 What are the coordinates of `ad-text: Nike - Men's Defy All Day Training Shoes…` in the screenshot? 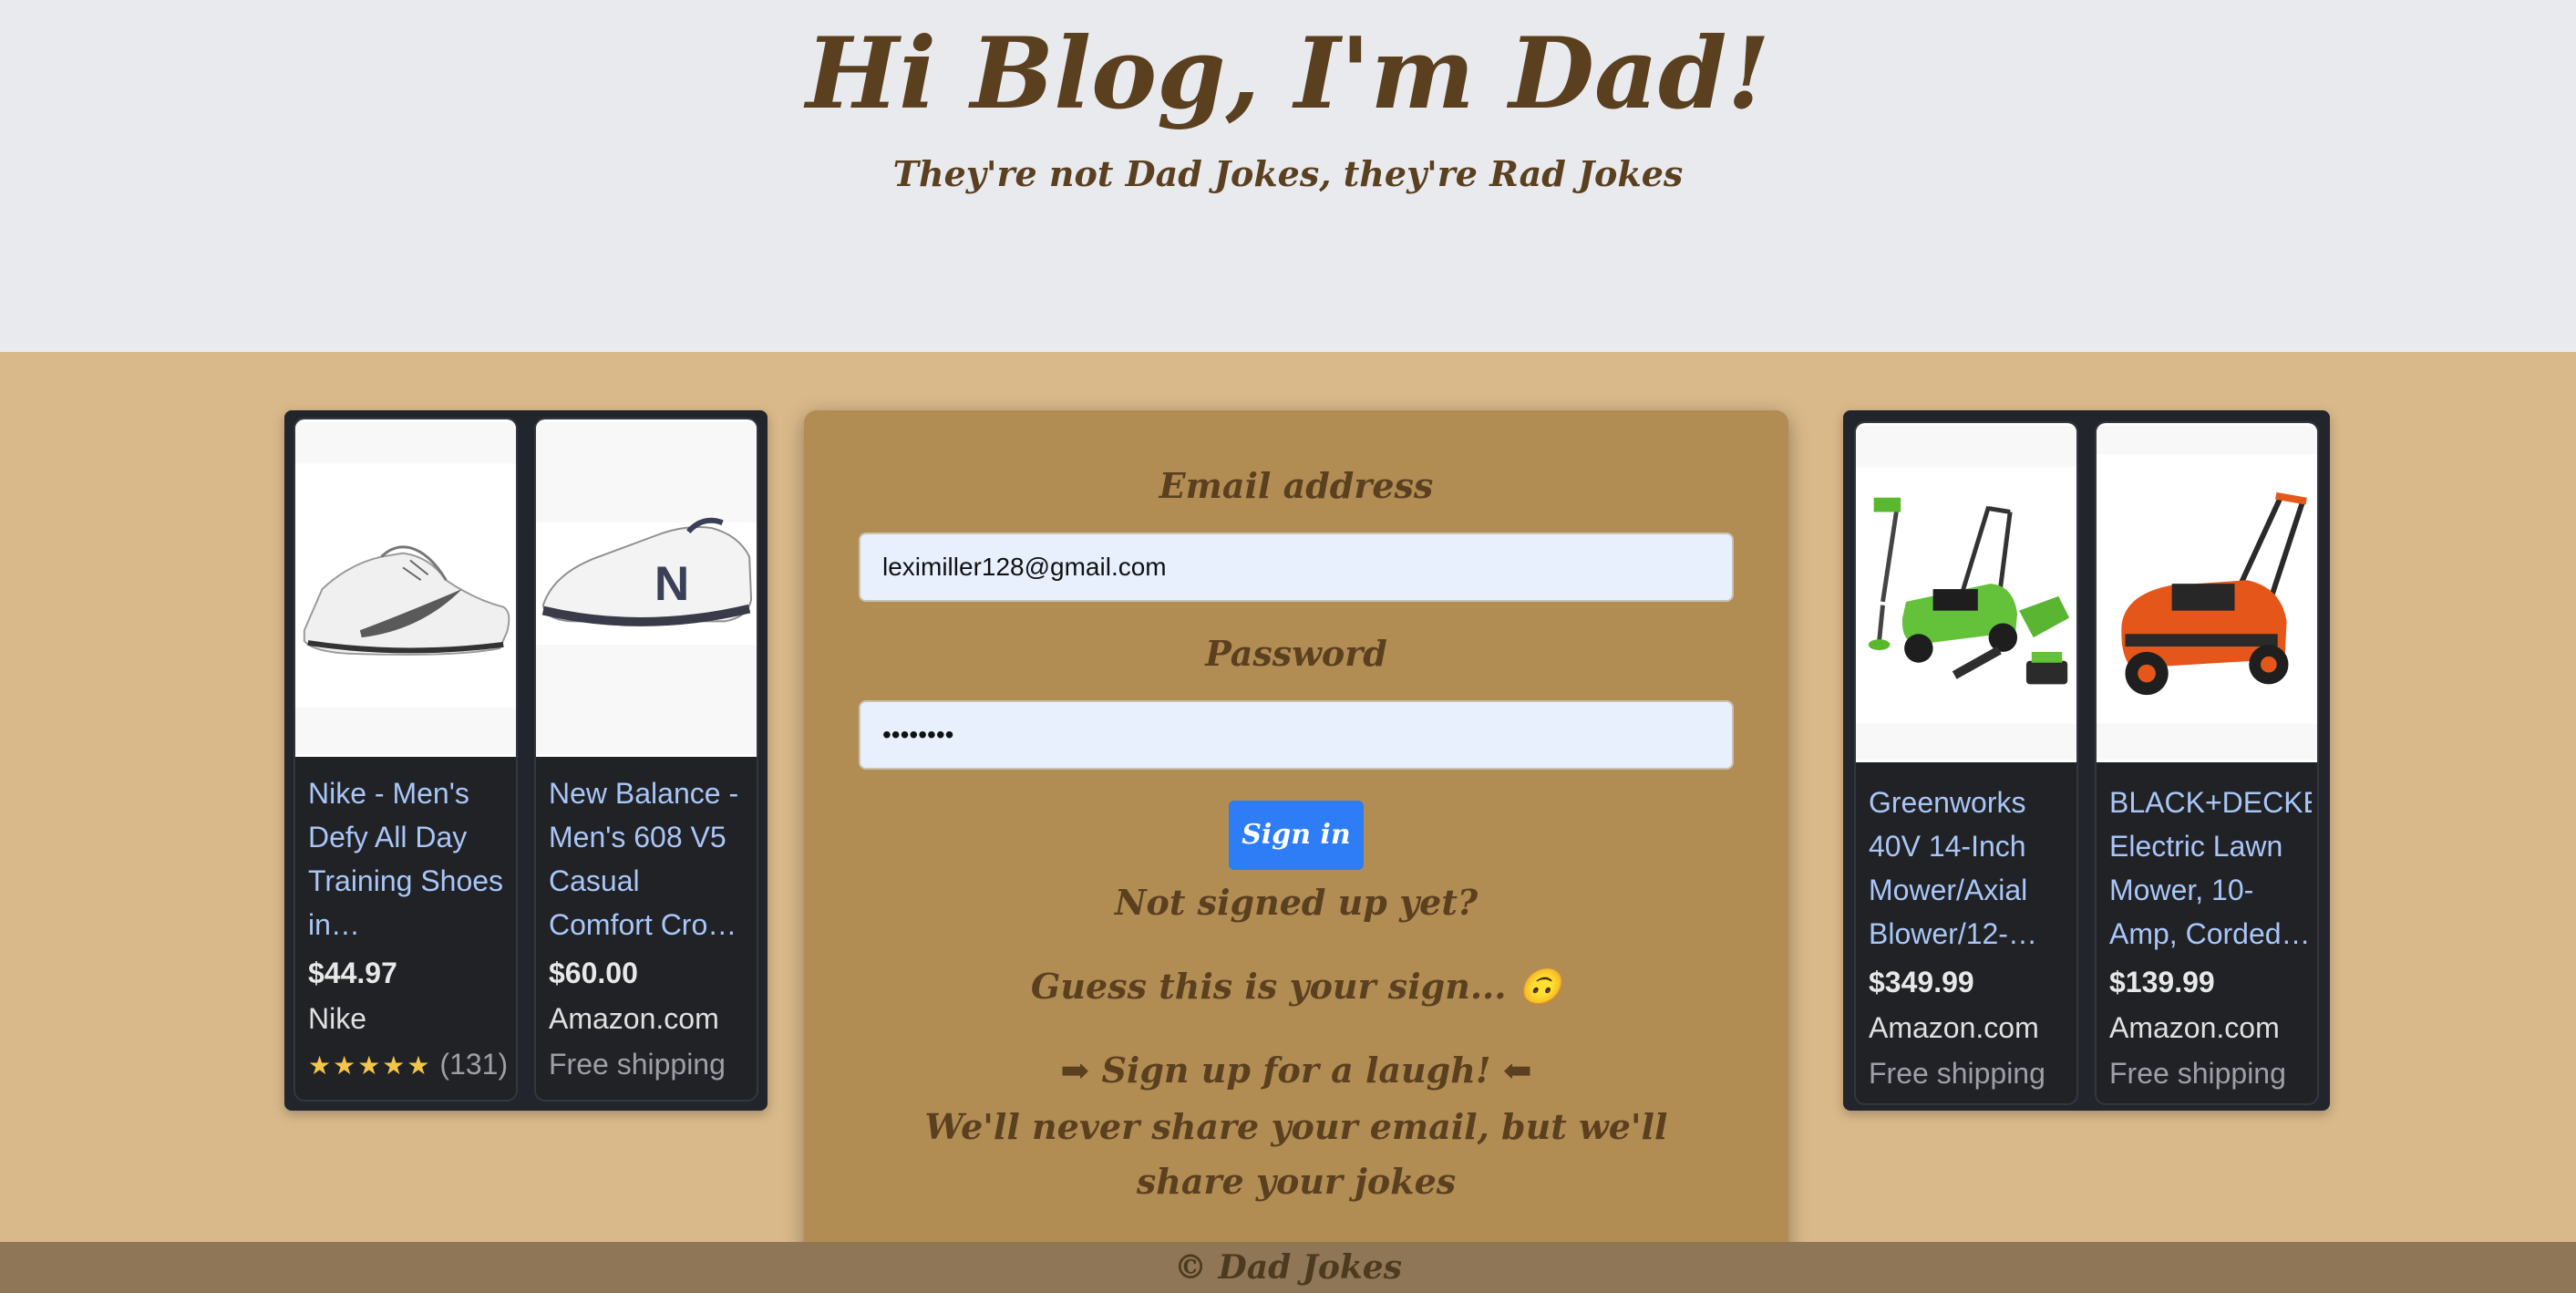 It's located at (409, 930).